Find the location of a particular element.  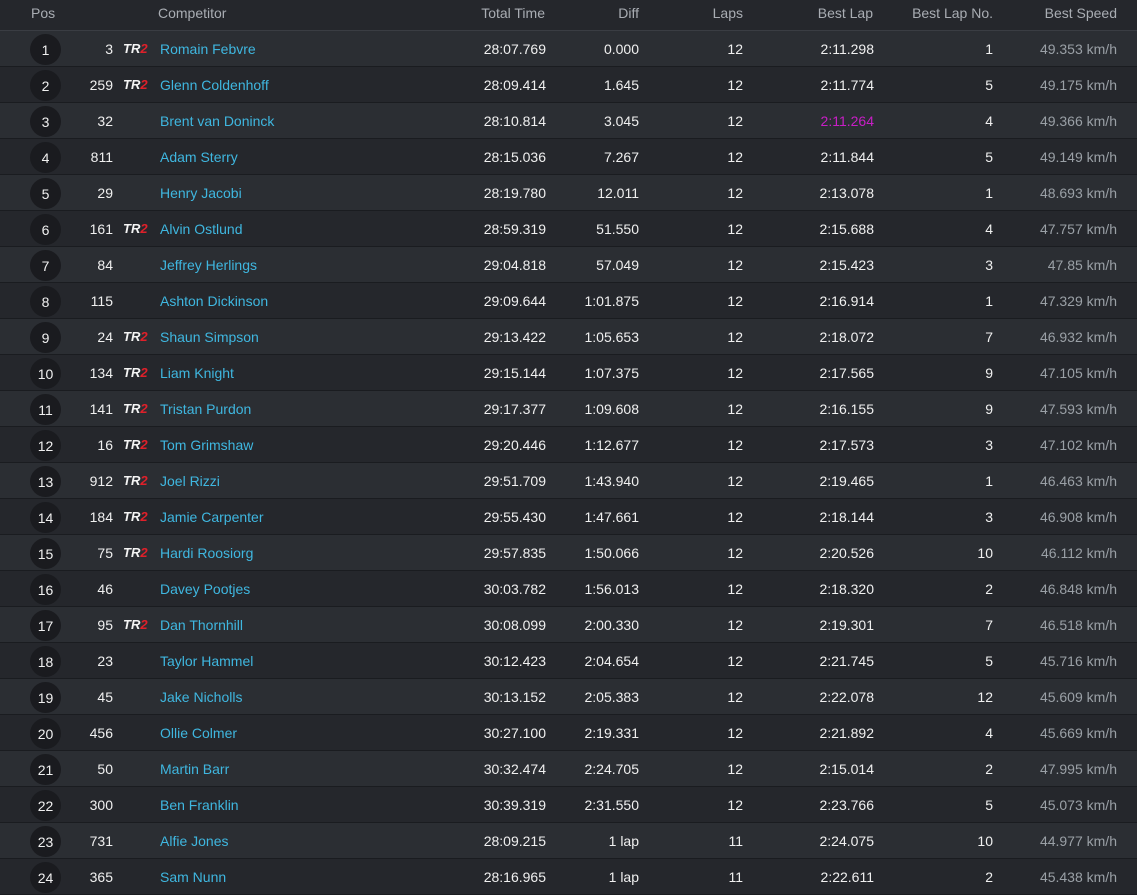

competitor-name-link: Davey Pootjes is located at coordinates (205, 589).